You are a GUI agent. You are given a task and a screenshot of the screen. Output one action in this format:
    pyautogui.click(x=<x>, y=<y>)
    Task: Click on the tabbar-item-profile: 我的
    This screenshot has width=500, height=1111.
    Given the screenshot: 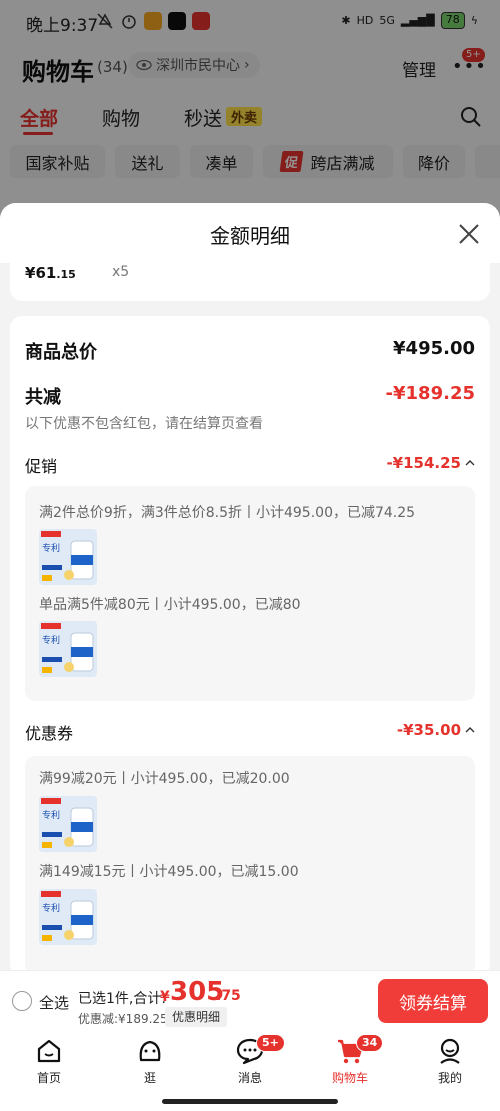 What is the action you would take?
    pyautogui.click(x=450, y=1061)
    